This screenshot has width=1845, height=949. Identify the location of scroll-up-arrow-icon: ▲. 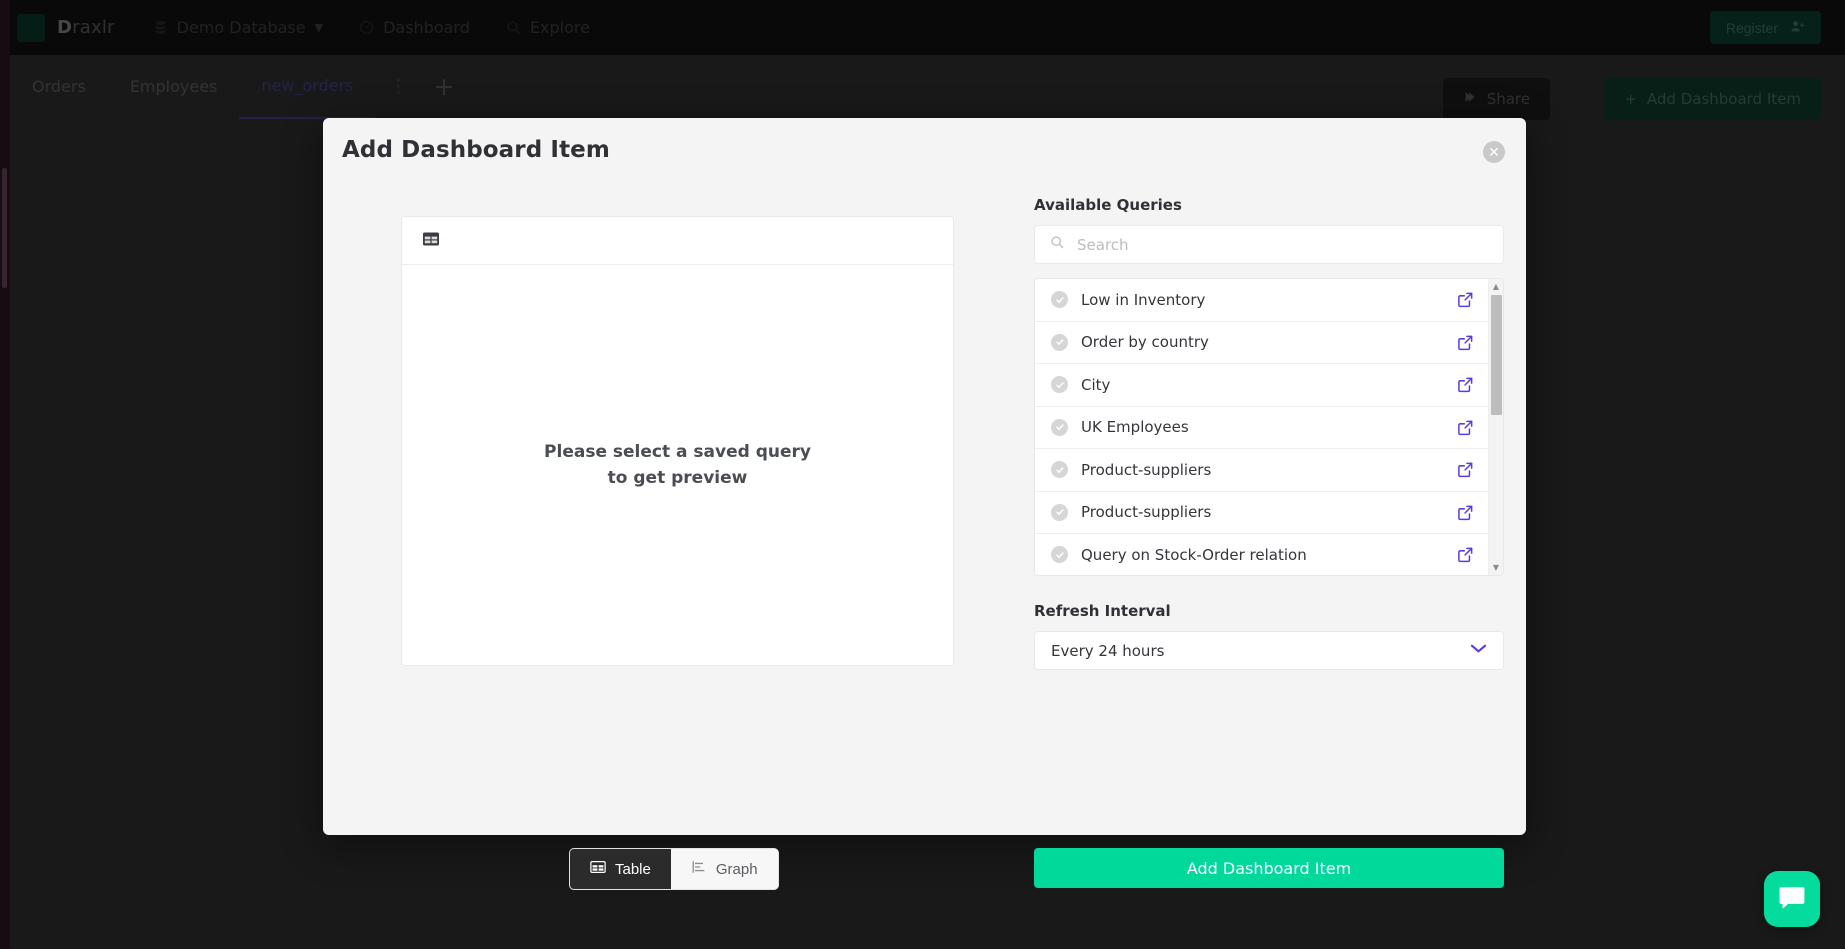
(1496, 286).